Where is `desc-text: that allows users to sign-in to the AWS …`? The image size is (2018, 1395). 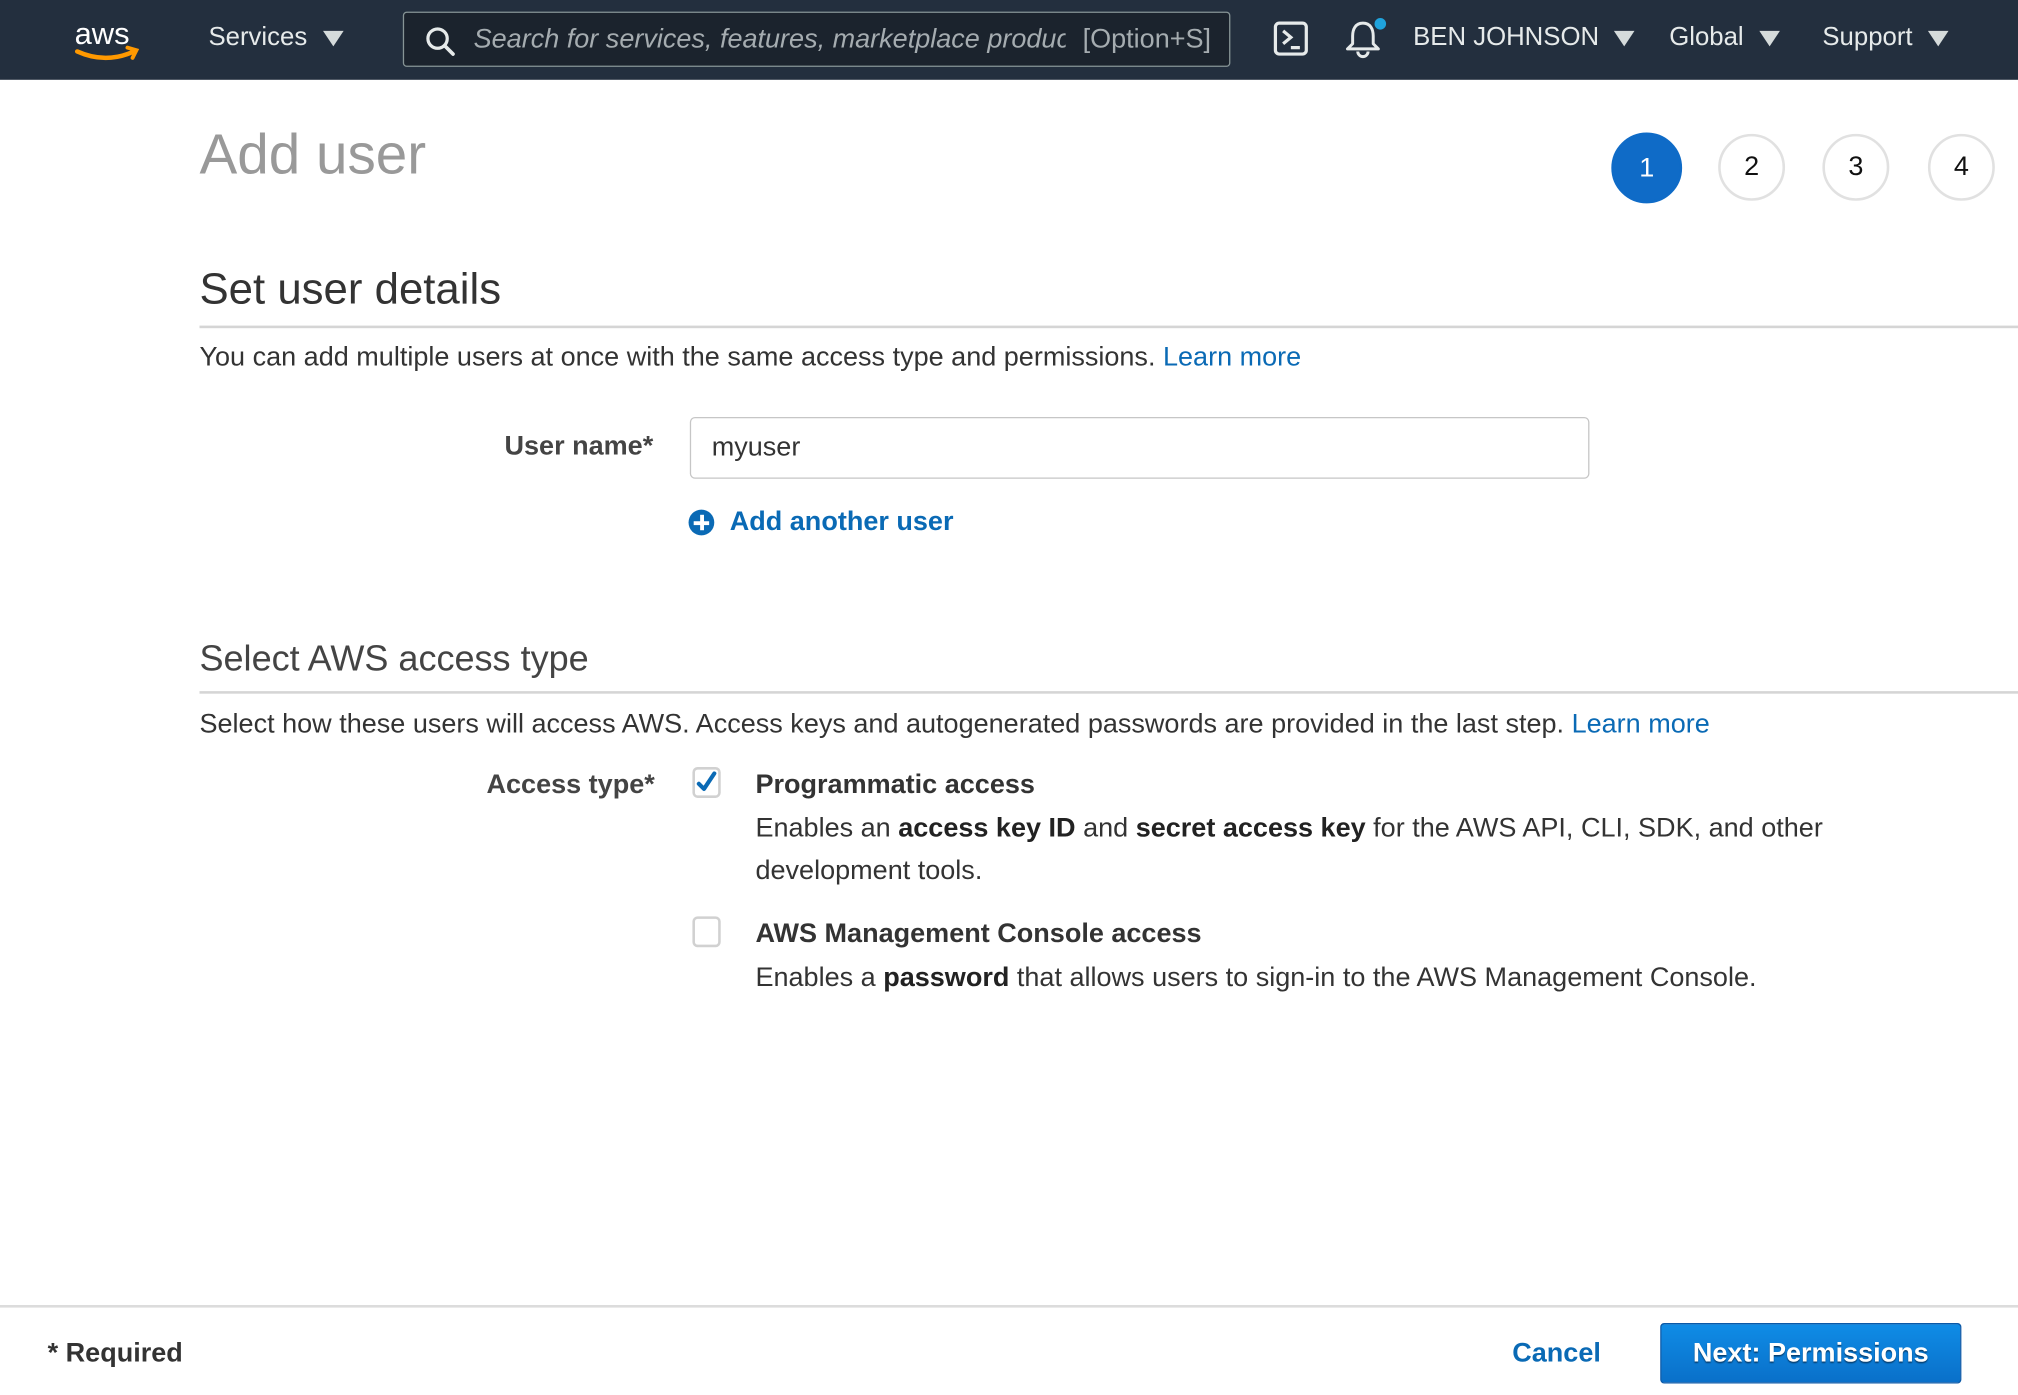 desc-text: that allows users to sign-in to the AWS … is located at coordinates (1383, 977).